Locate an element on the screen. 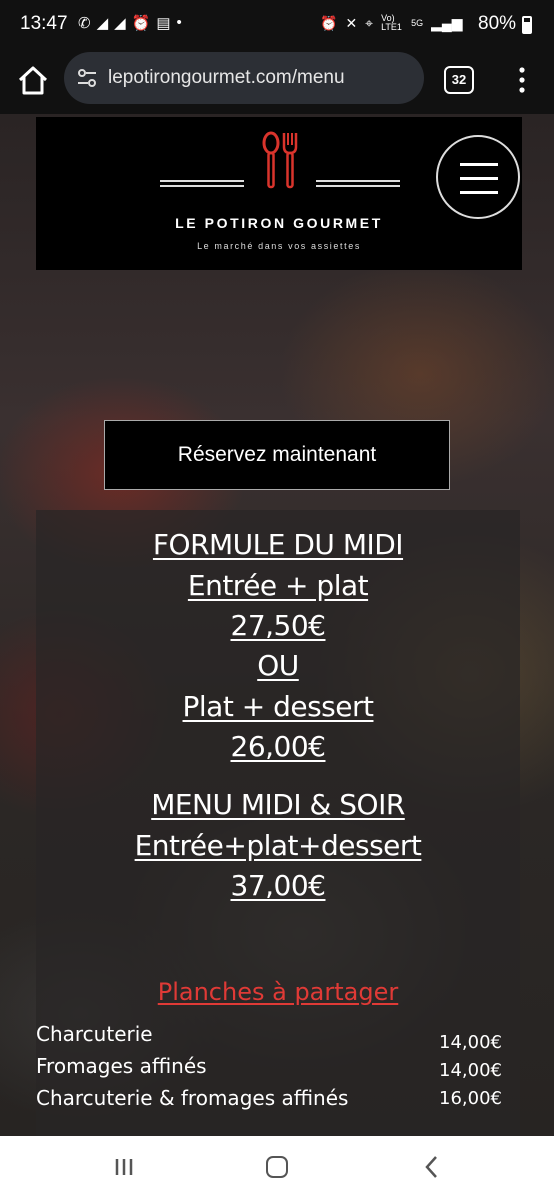  recent-apps-icon is located at coordinates (124, 1167).